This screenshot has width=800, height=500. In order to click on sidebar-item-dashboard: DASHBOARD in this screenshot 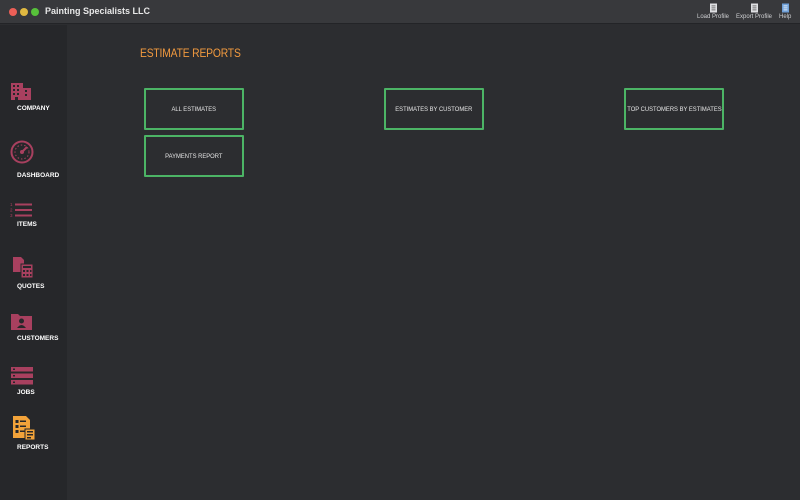, I will do `click(33, 161)`.